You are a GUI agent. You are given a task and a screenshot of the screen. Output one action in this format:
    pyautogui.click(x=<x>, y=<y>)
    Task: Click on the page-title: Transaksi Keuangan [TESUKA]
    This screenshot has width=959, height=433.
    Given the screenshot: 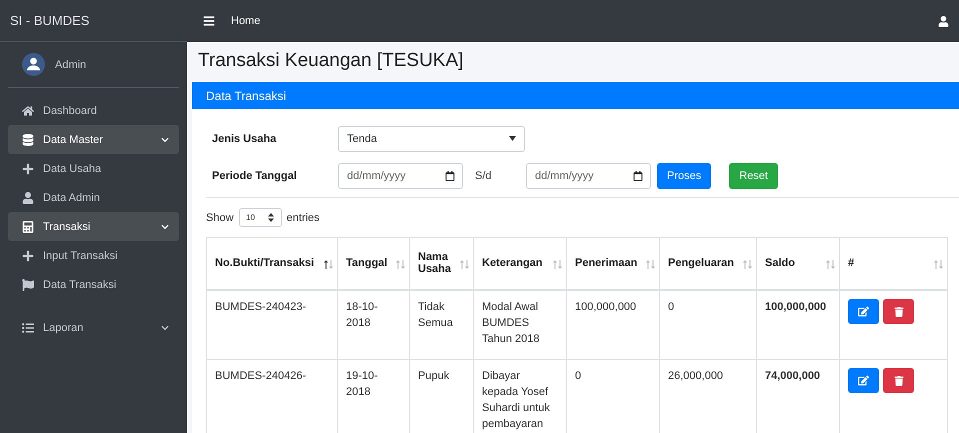 What is the action you would take?
    pyautogui.click(x=331, y=61)
    